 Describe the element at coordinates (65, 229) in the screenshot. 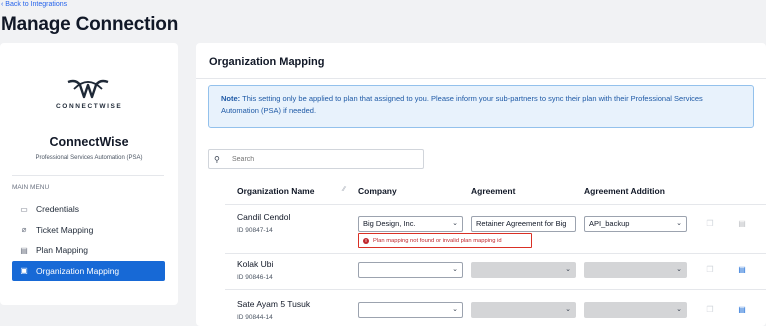

I see `menu-item-label: Ticket Mapping` at that location.